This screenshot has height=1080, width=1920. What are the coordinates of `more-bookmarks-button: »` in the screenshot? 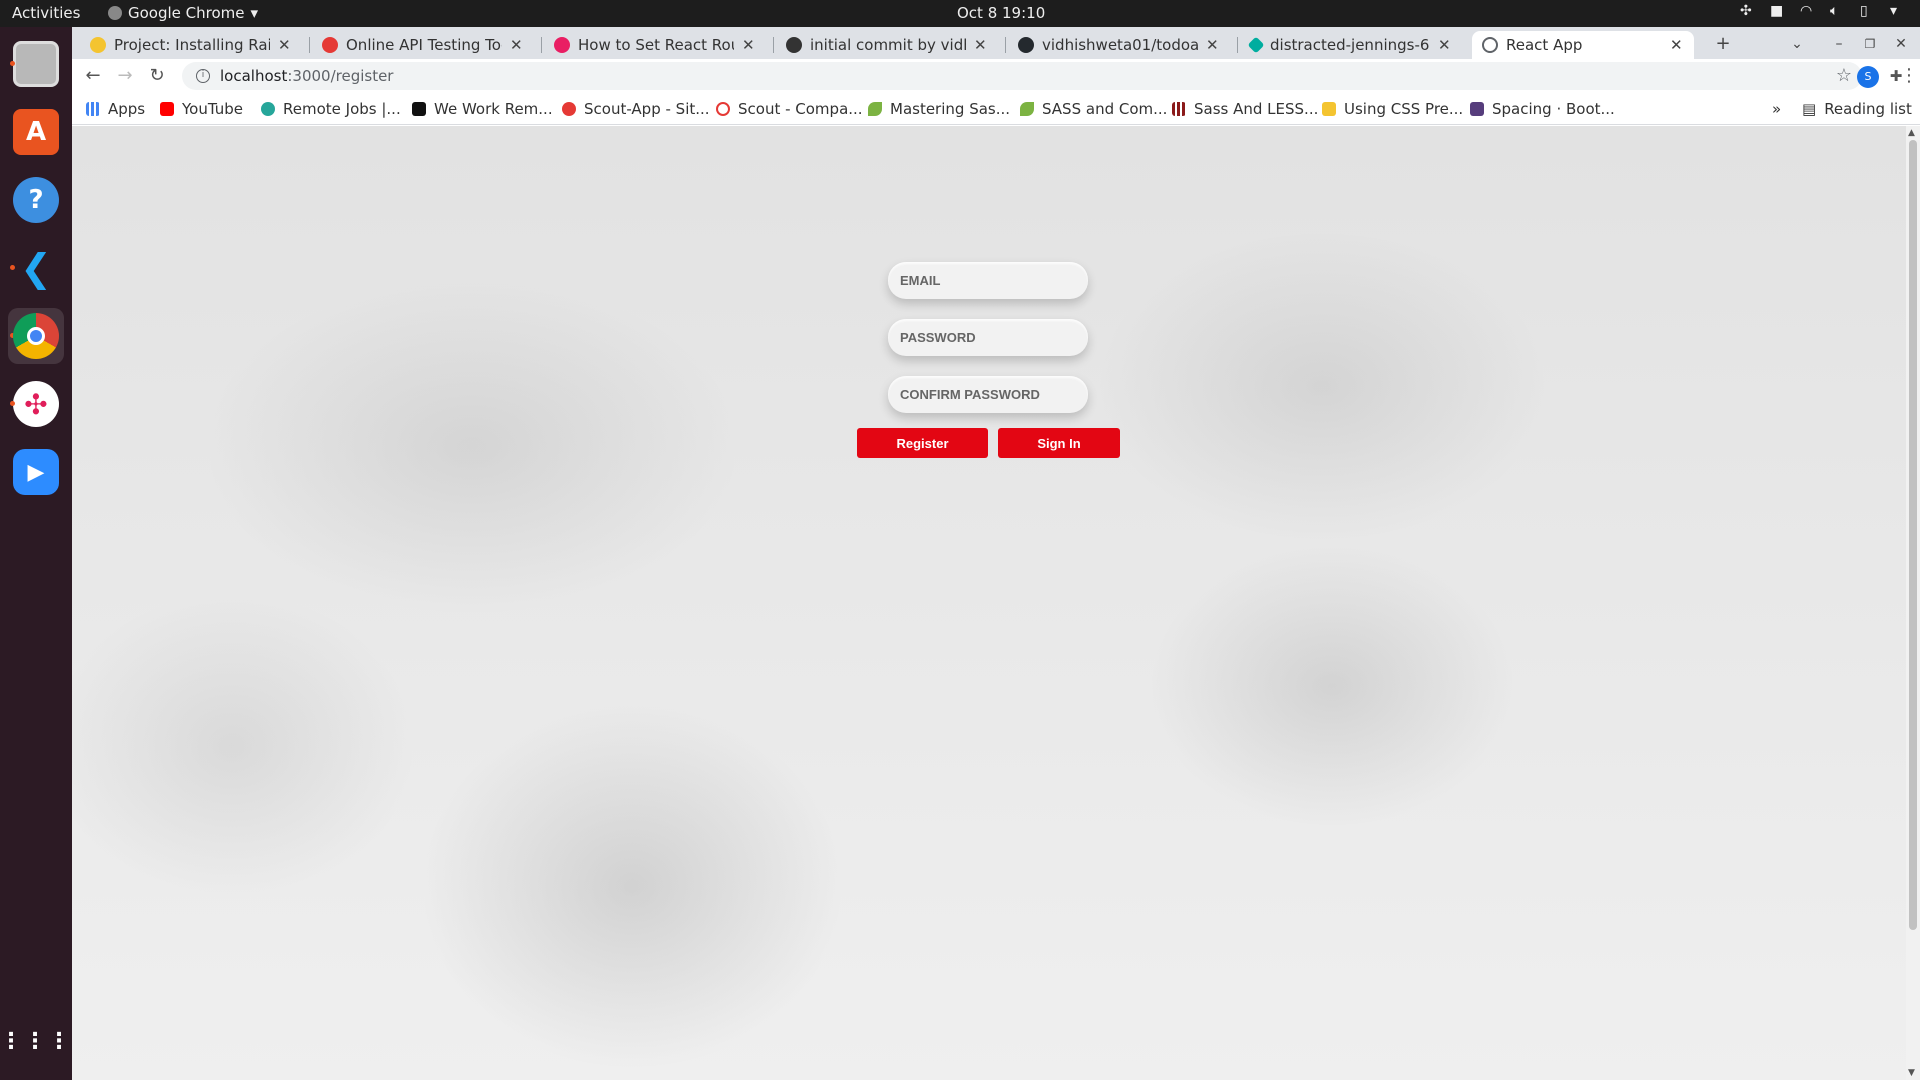 It's located at (1776, 109).